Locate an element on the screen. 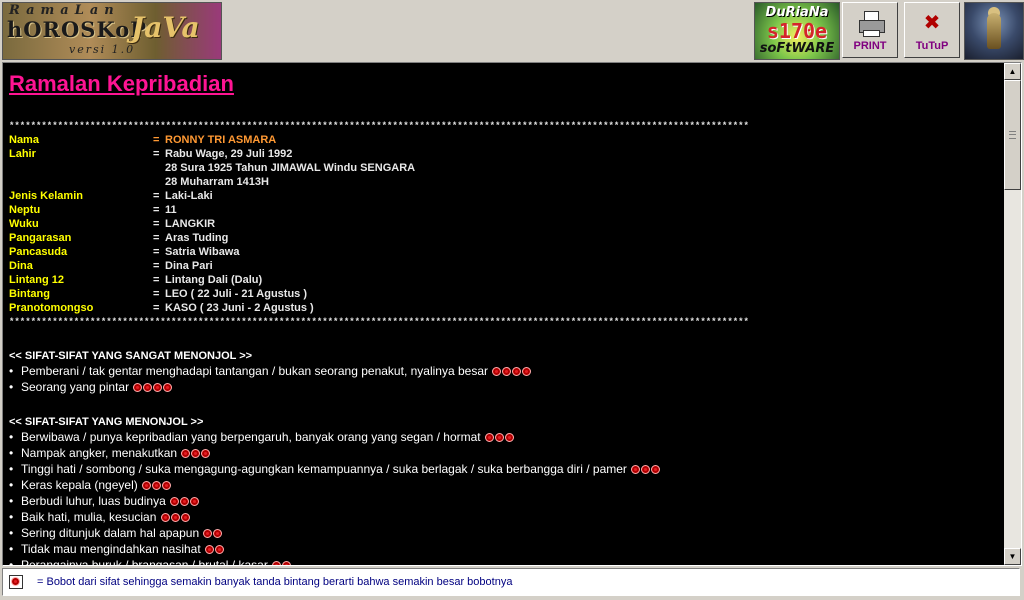  field-value: = Lintang Dali (Dalu) is located at coordinates (207, 280).